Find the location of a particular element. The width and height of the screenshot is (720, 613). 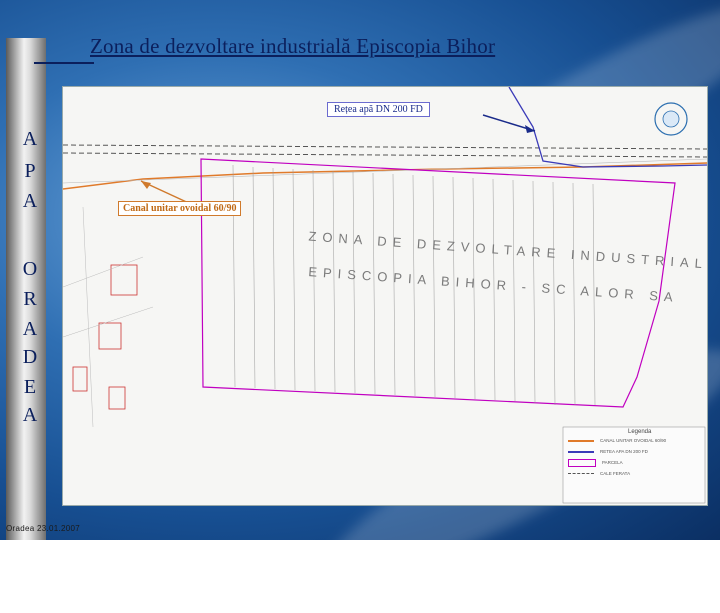

water-line is located at coordinates (607, 127).